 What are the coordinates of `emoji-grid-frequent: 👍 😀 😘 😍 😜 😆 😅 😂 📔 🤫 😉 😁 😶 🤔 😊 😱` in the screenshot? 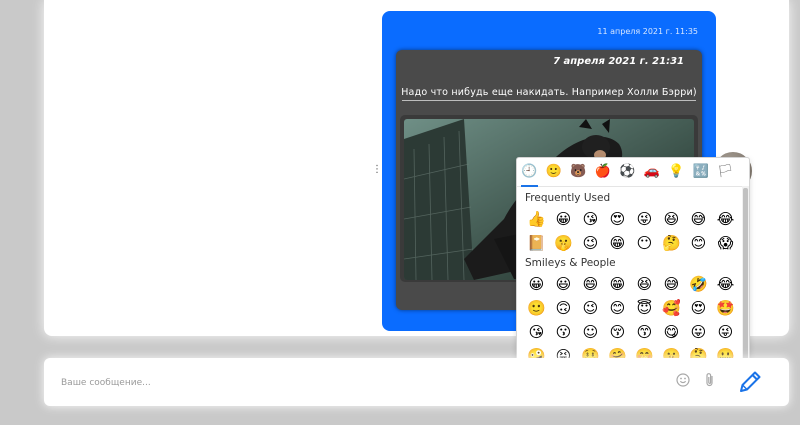 It's located at (631, 231).